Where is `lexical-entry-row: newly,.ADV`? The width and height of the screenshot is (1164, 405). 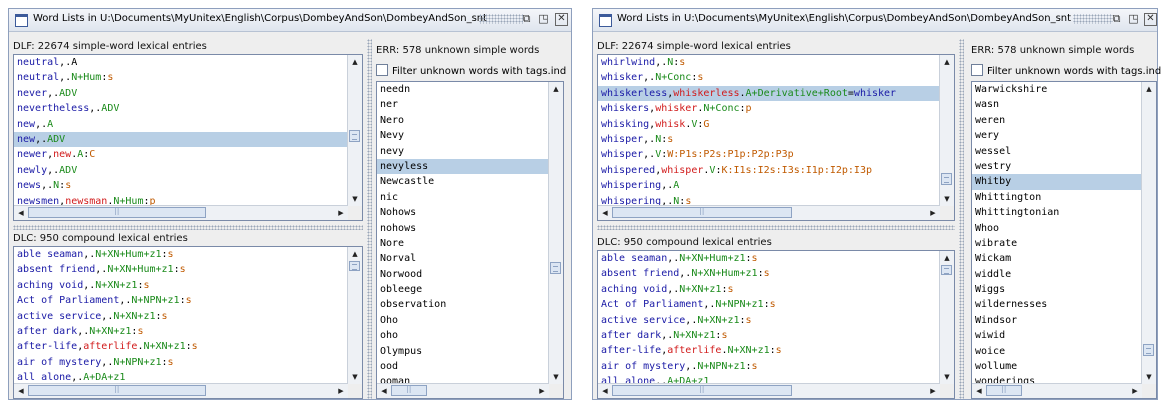 lexical-entry-row: newly,.ADV is located at coordinates (181, 170).